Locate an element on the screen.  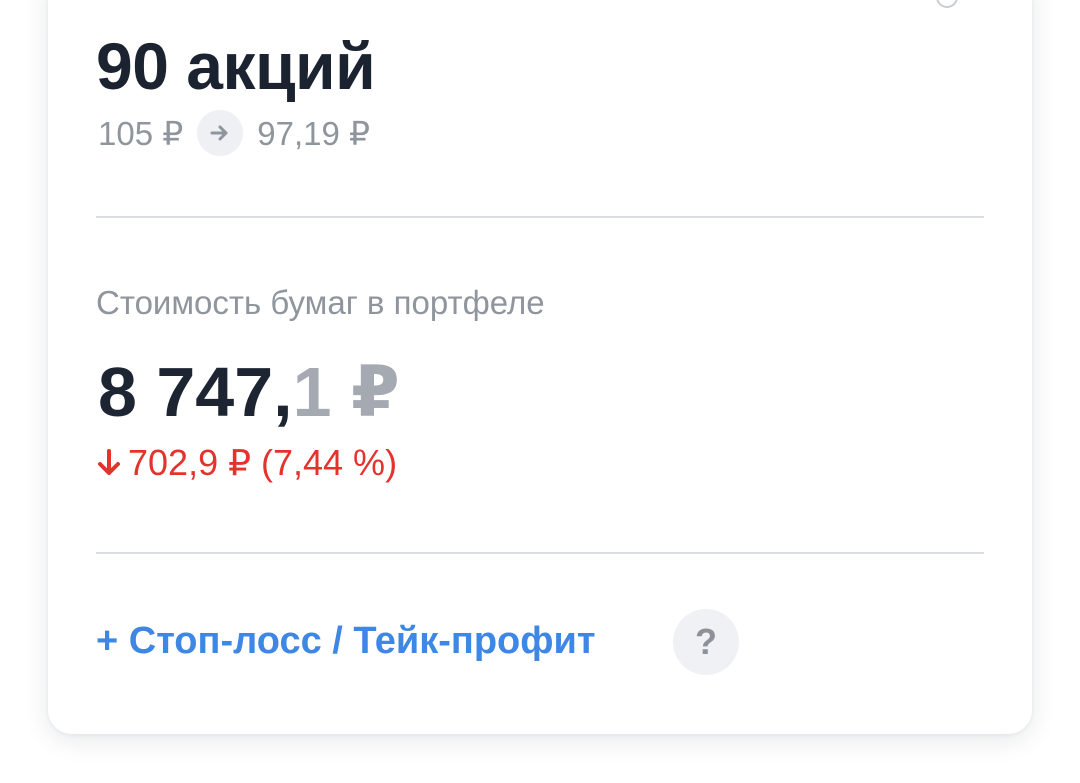
price-change-row: 105 ₽ 97,19 ₽ is located at coordinates (234, 133).